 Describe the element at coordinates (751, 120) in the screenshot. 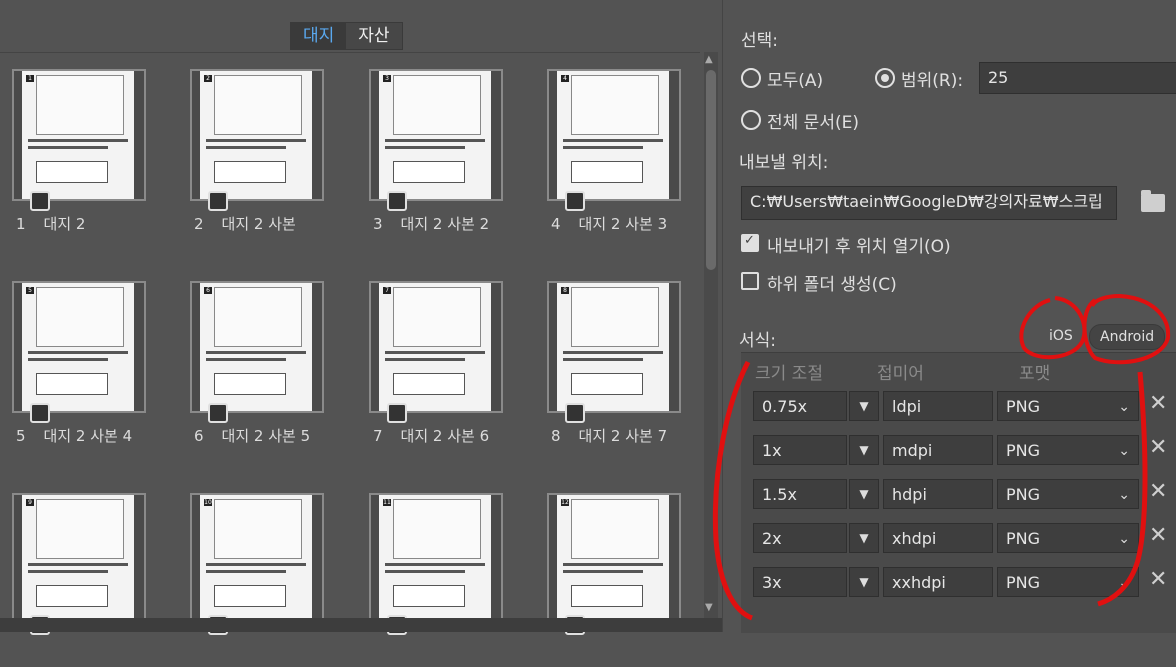

I see `radio-whole-document` at that location.